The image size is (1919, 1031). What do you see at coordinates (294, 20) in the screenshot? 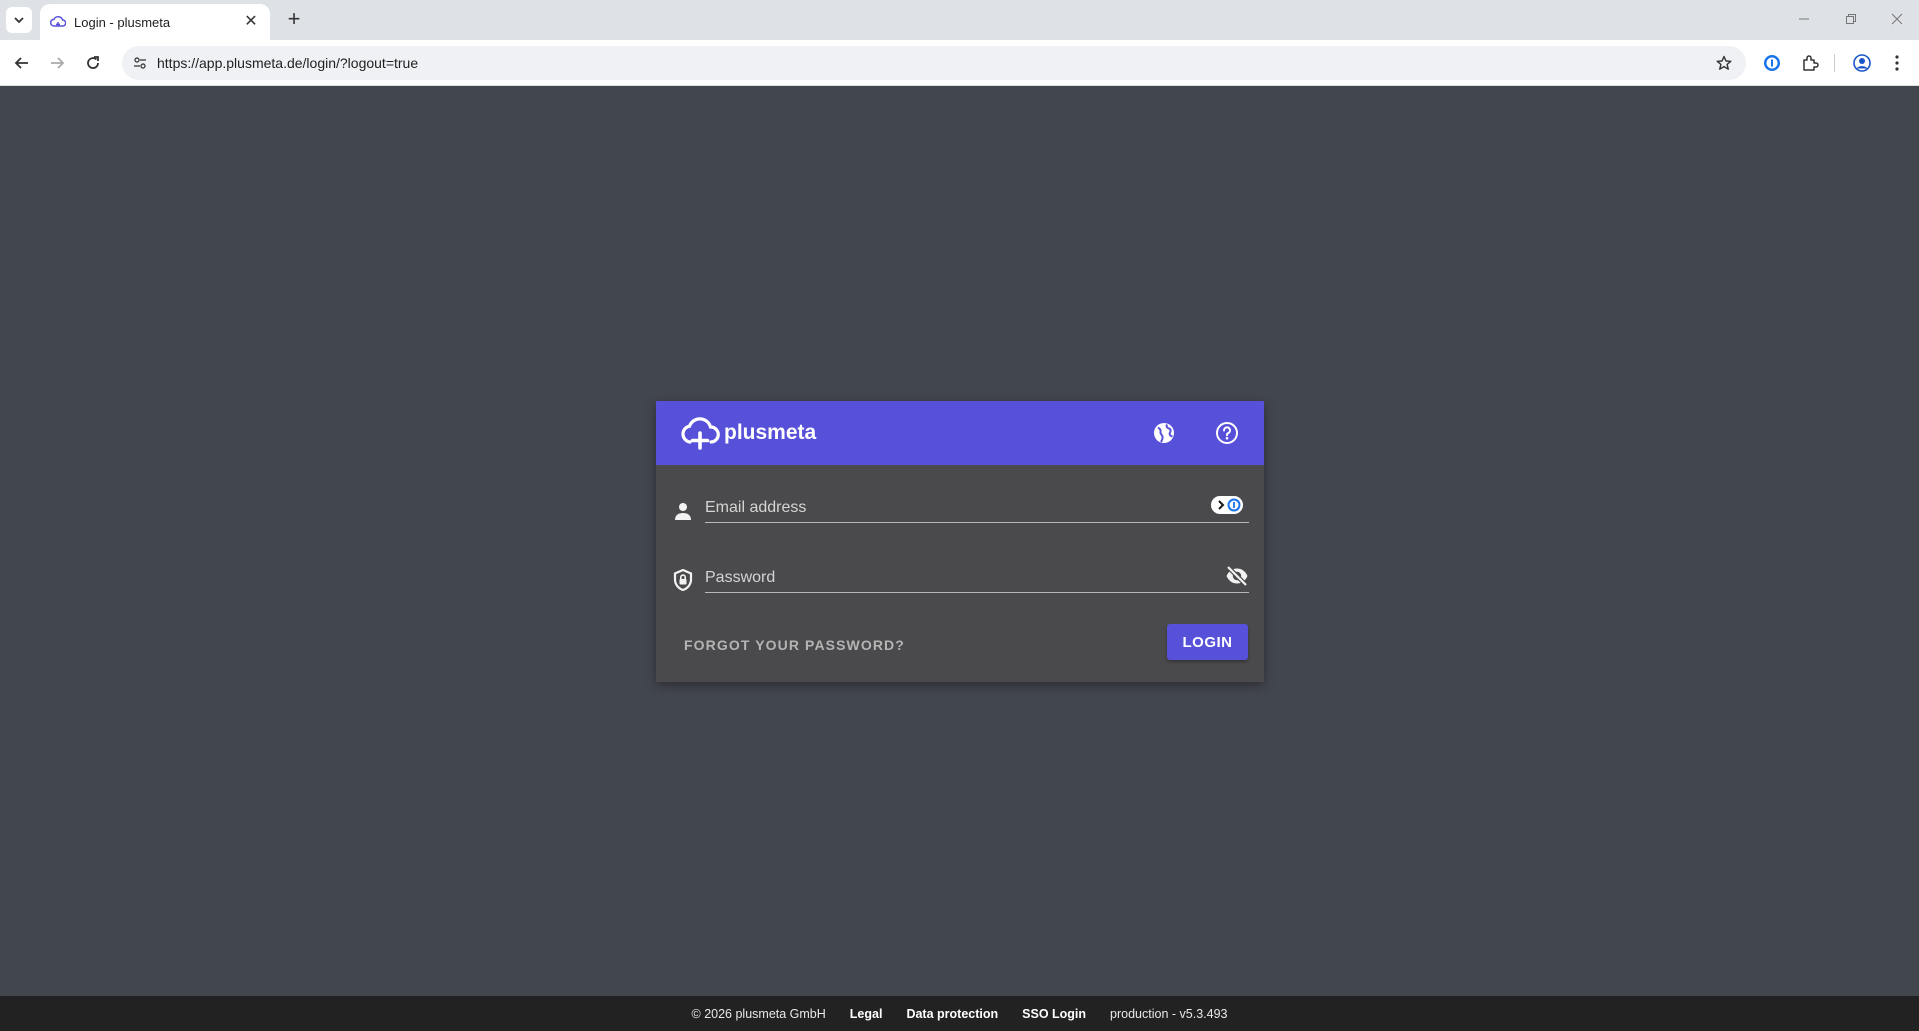
I see `new-tab-button: +` at bounding box center [294, 20].